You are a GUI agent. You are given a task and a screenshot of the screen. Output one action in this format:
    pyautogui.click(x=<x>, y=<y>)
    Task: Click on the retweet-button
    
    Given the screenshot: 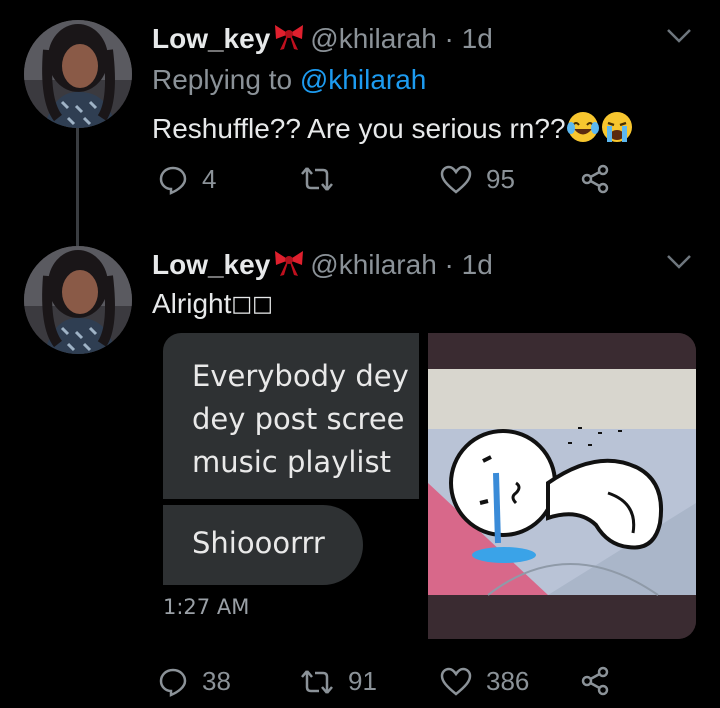 What is the action you would take?
    pyautogui.click(x=324, y=179)
    